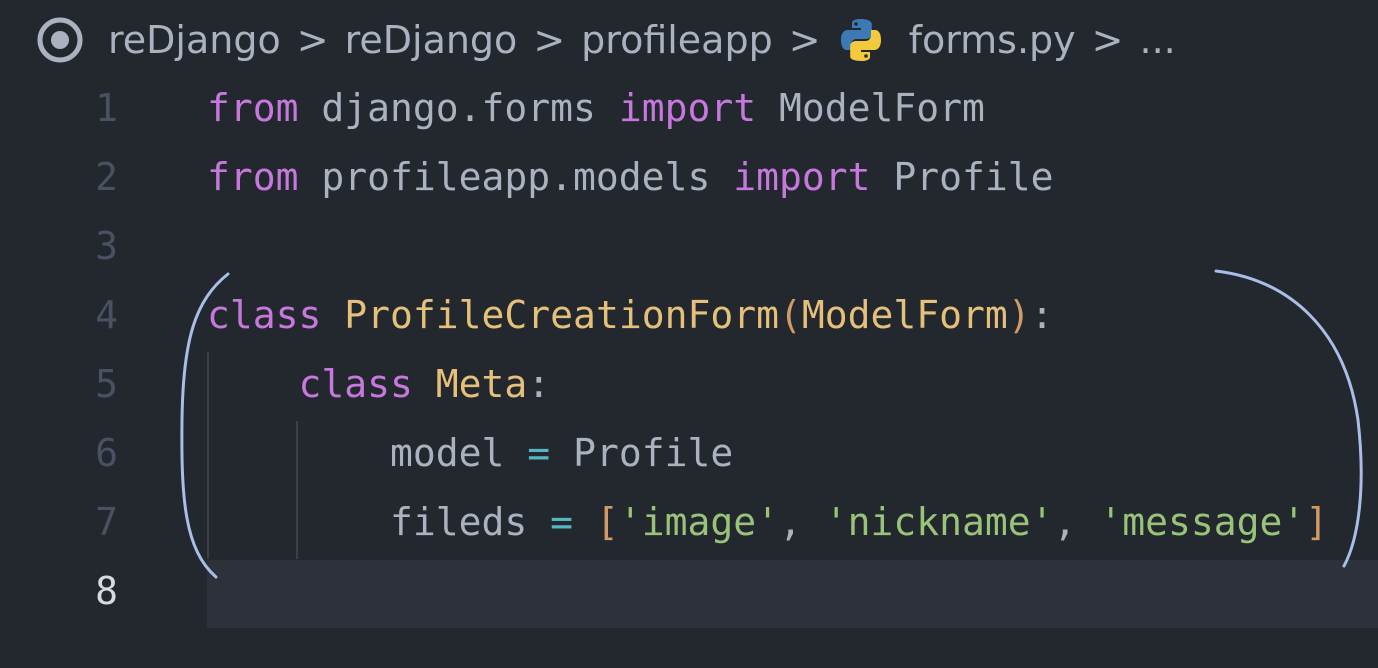 The image size is (1378, 668). What do you see at coordinates (689, 591) in the screenshot?
I see `code-line: 8` at bounding box center [689, 591].